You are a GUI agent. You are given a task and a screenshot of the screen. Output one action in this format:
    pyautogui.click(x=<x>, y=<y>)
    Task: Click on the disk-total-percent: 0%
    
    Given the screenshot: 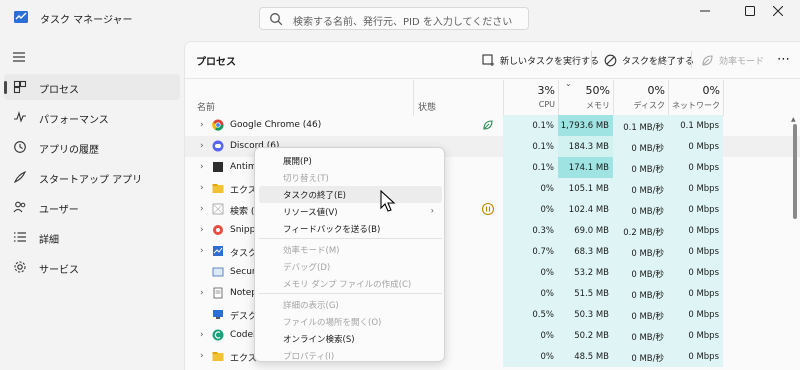 What is the action you would take?
    pyautogui.click(x=656, y=90)
    